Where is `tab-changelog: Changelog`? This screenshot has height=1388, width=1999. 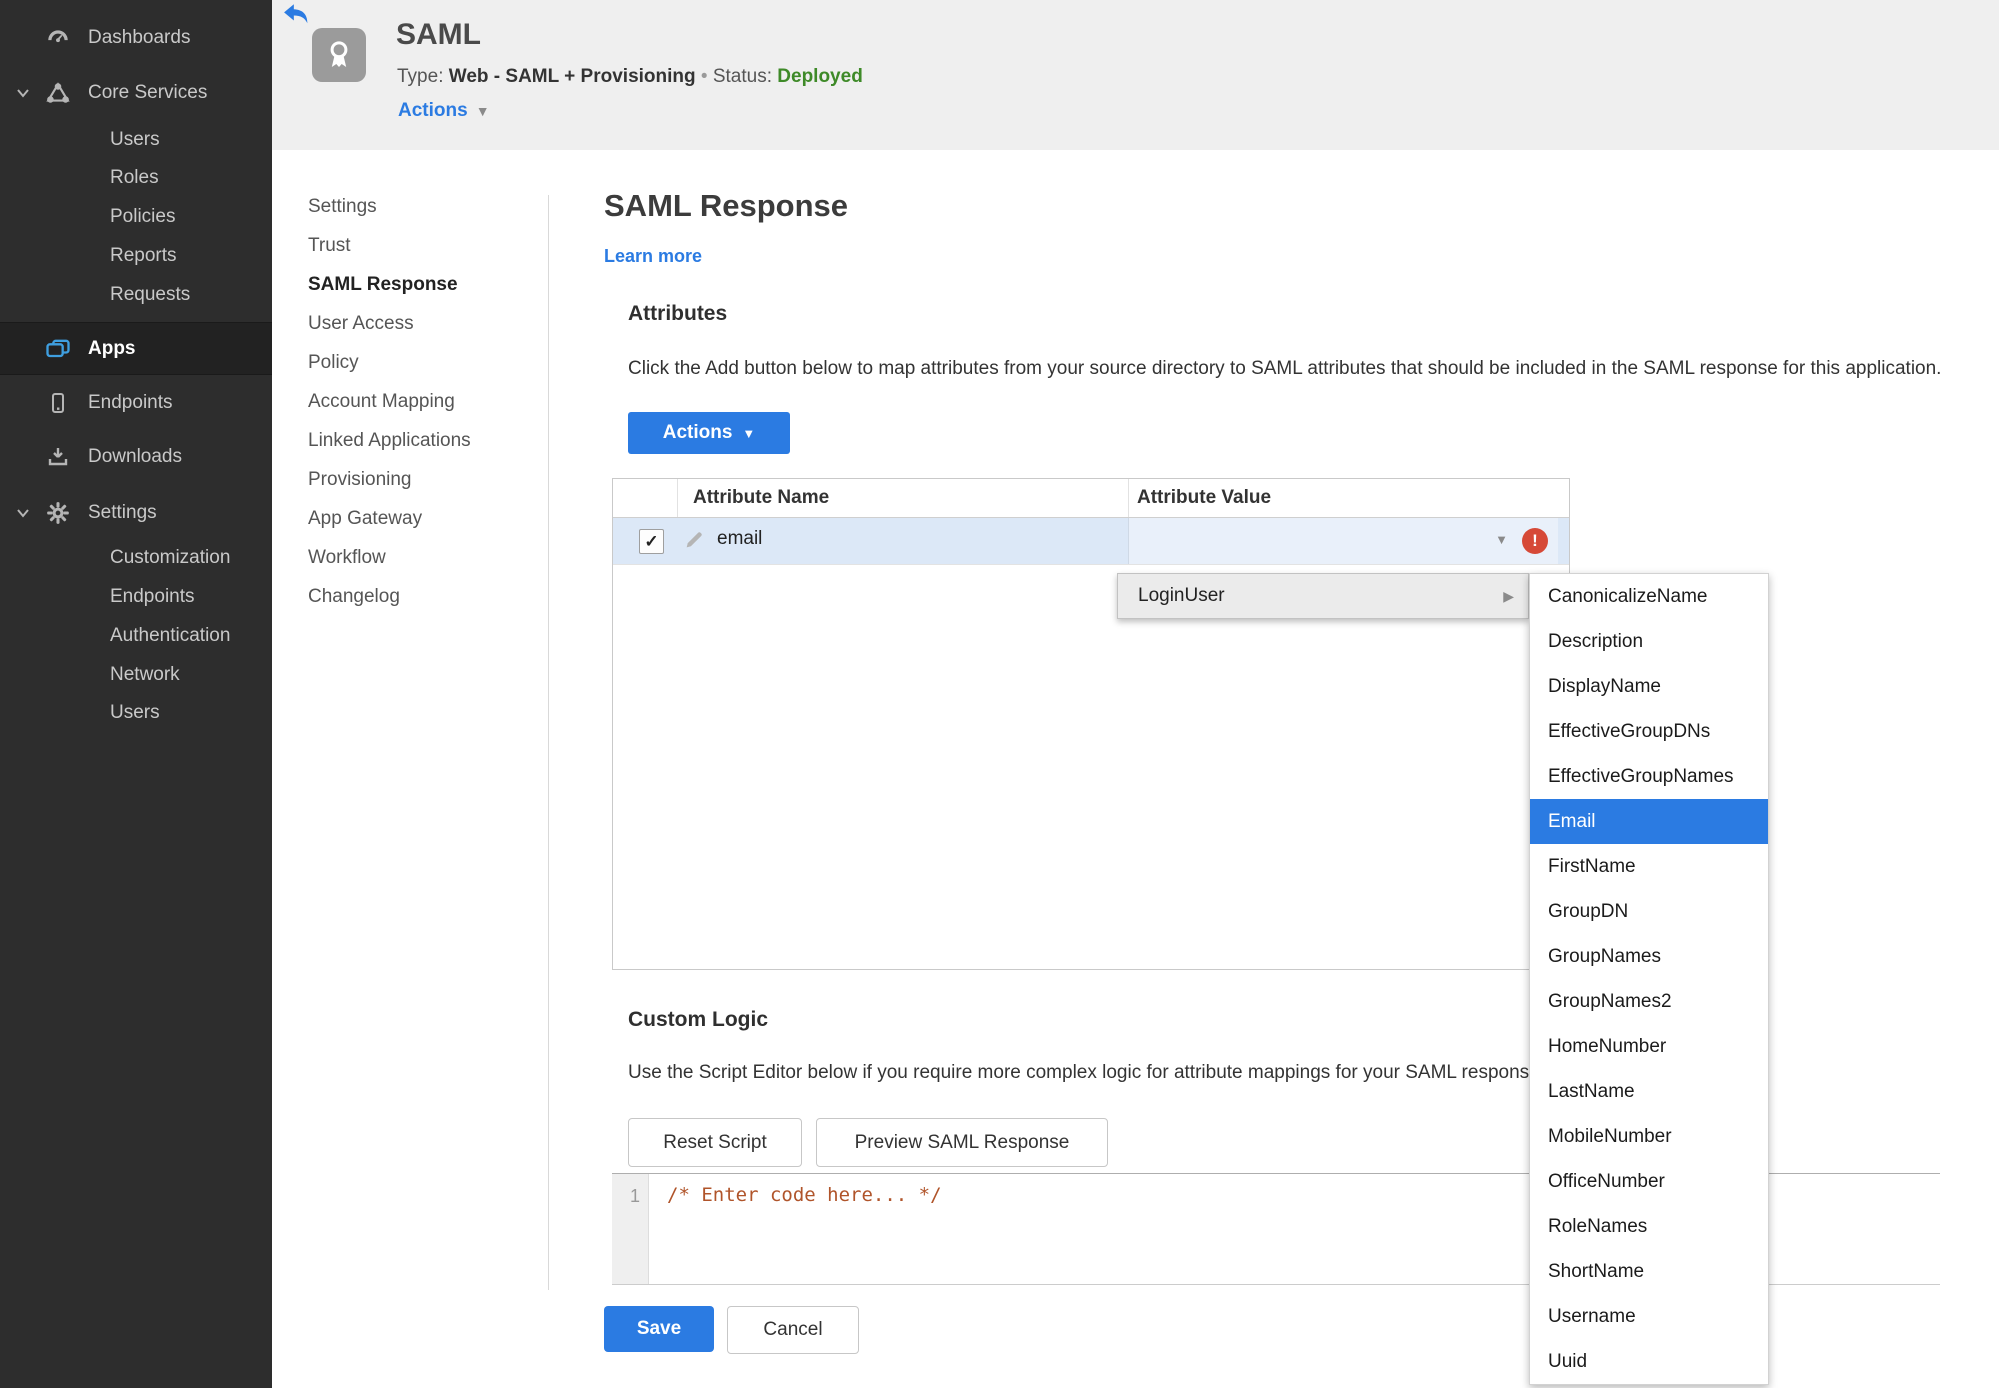 tab-changelog: Changelog is located at coordinates (408, 596).